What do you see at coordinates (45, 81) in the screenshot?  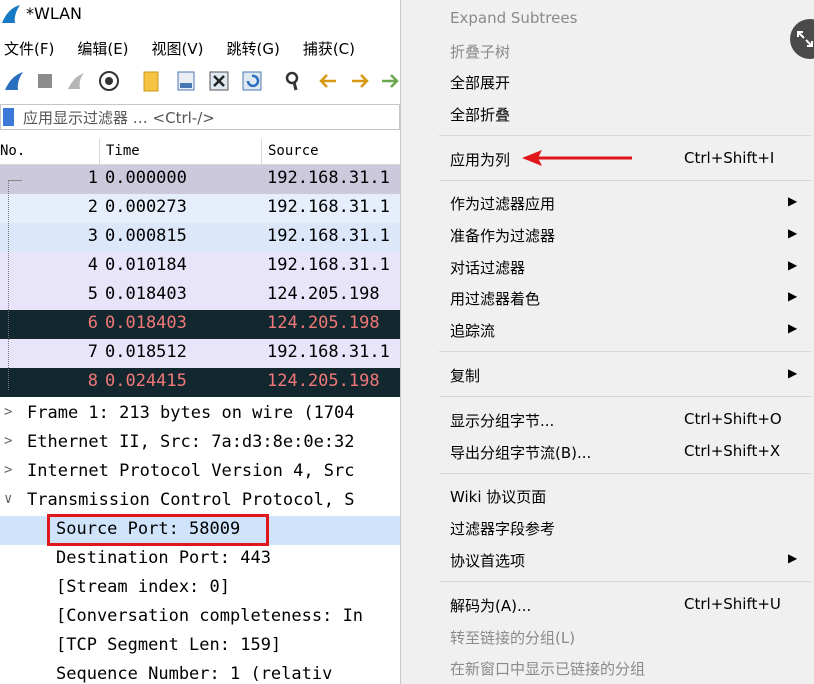 I see `stop-square-icon` at bounding box center [45, 81].